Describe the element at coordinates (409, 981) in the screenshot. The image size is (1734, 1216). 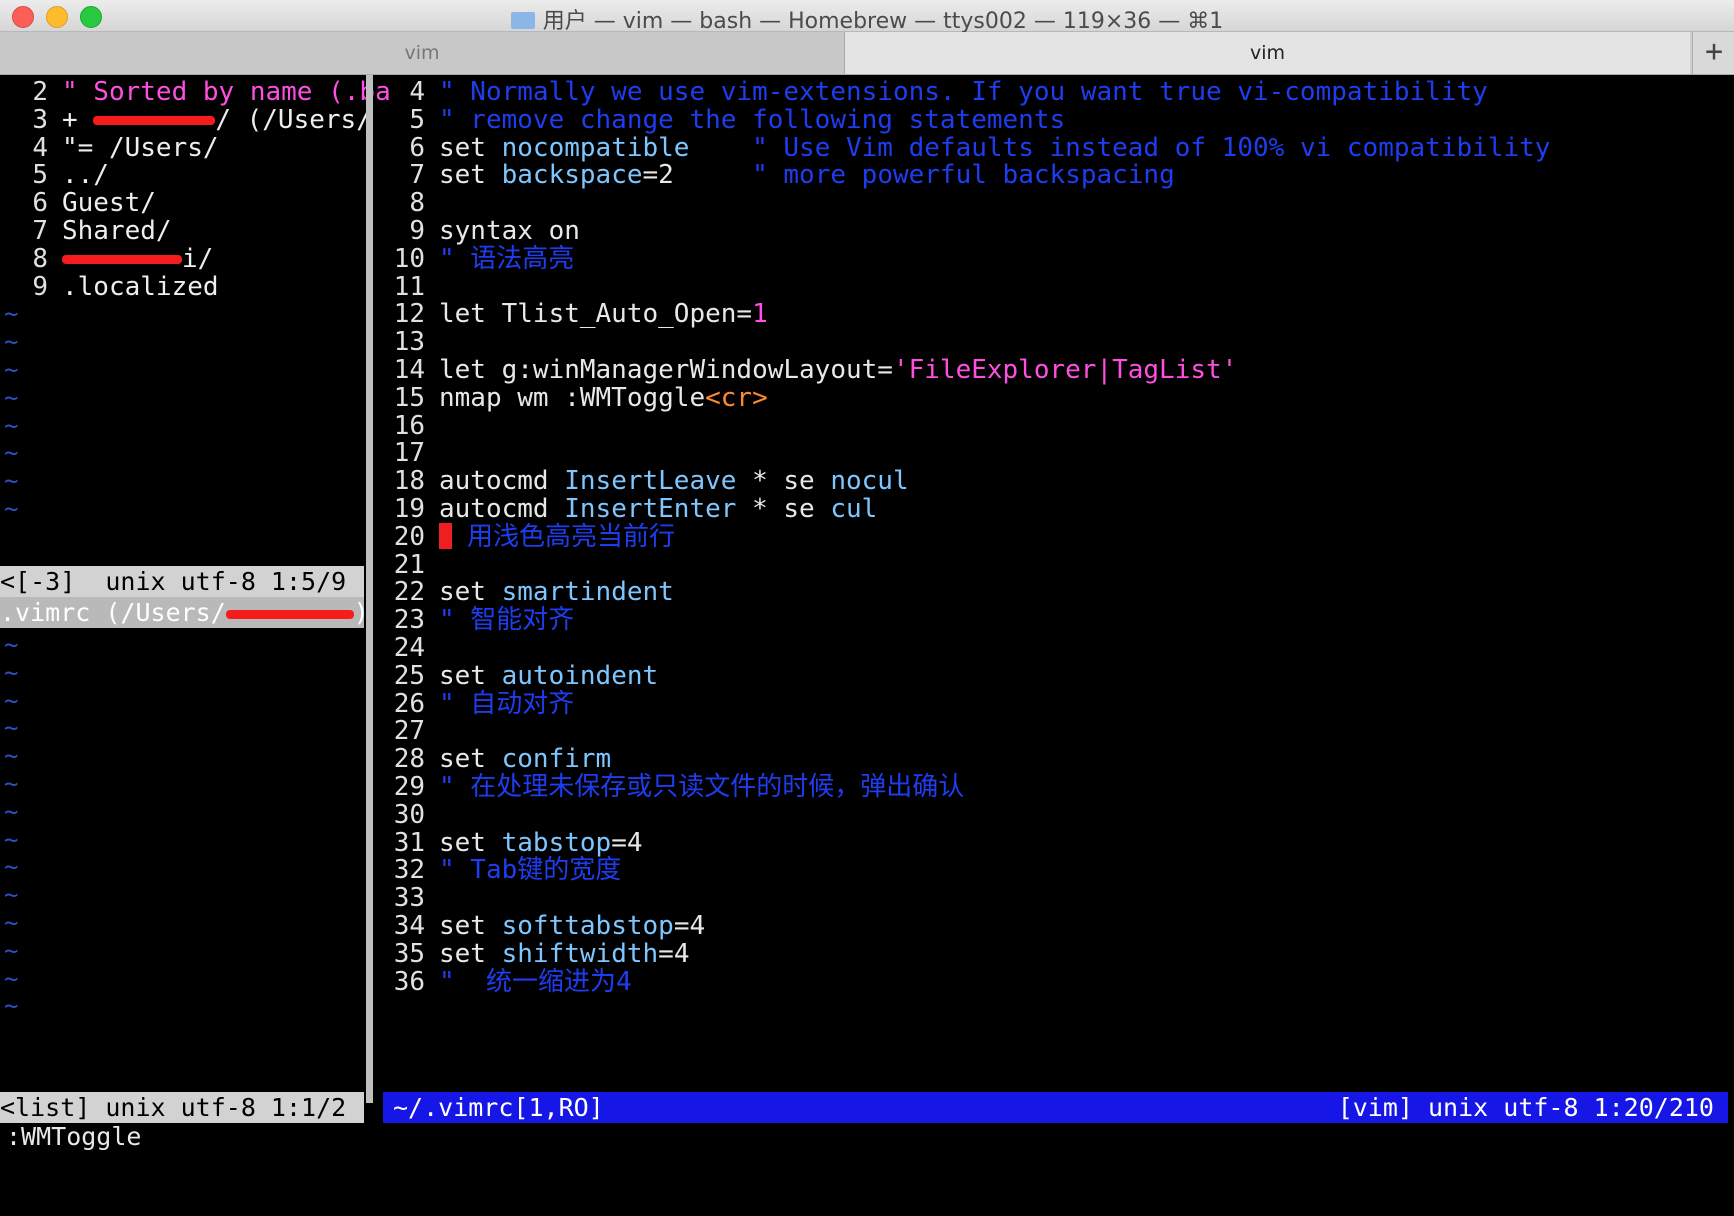
I see `line-number: 36` at that location.